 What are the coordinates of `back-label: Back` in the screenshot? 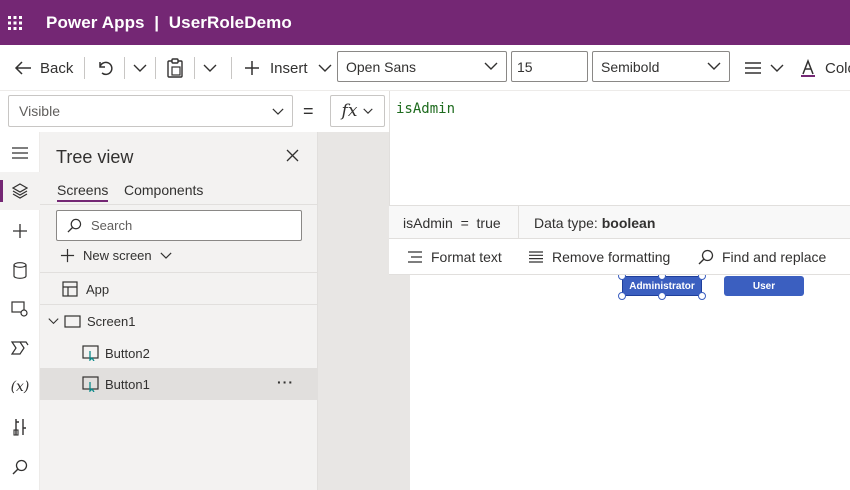 It's located at (57, 68).